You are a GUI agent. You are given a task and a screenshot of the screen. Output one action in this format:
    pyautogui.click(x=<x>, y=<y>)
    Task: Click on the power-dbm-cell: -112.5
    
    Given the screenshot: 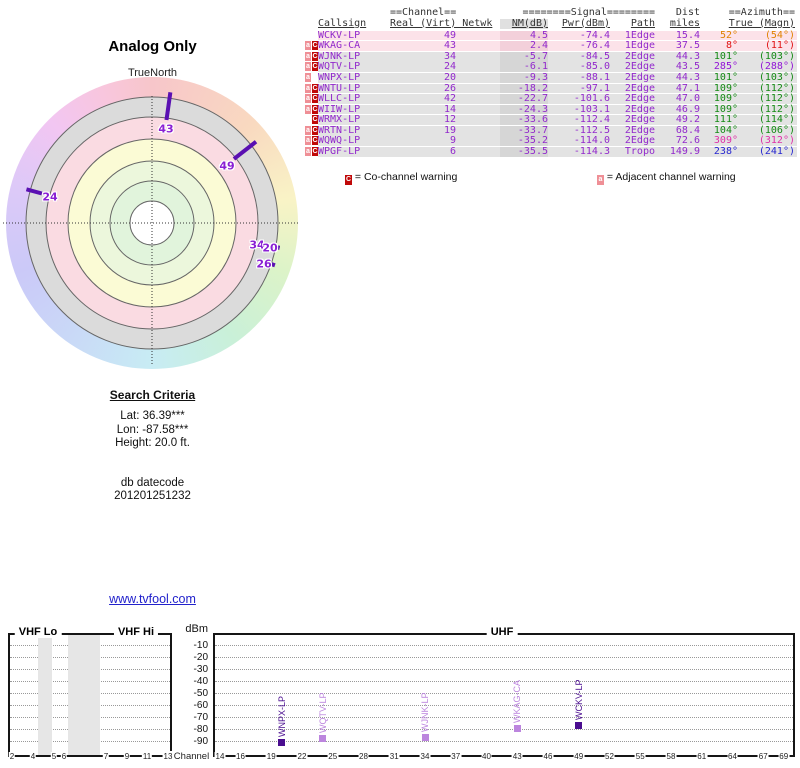 What is the action you would take?
    pyautogui.click(x=591, y=130)
    